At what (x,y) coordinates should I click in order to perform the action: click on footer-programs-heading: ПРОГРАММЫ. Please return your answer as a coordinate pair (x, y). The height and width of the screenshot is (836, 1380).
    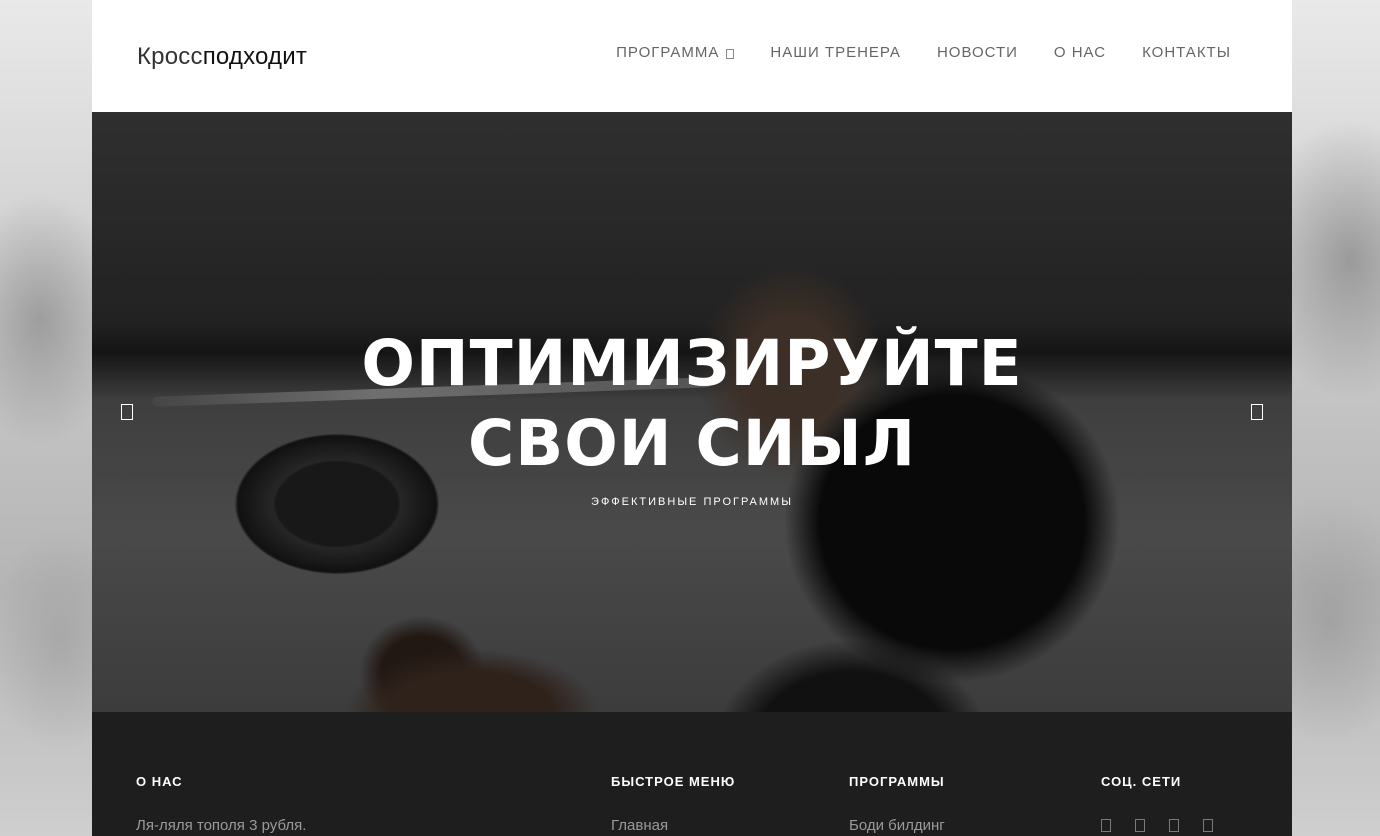
    Looking at the image, I should click on (897, 781).